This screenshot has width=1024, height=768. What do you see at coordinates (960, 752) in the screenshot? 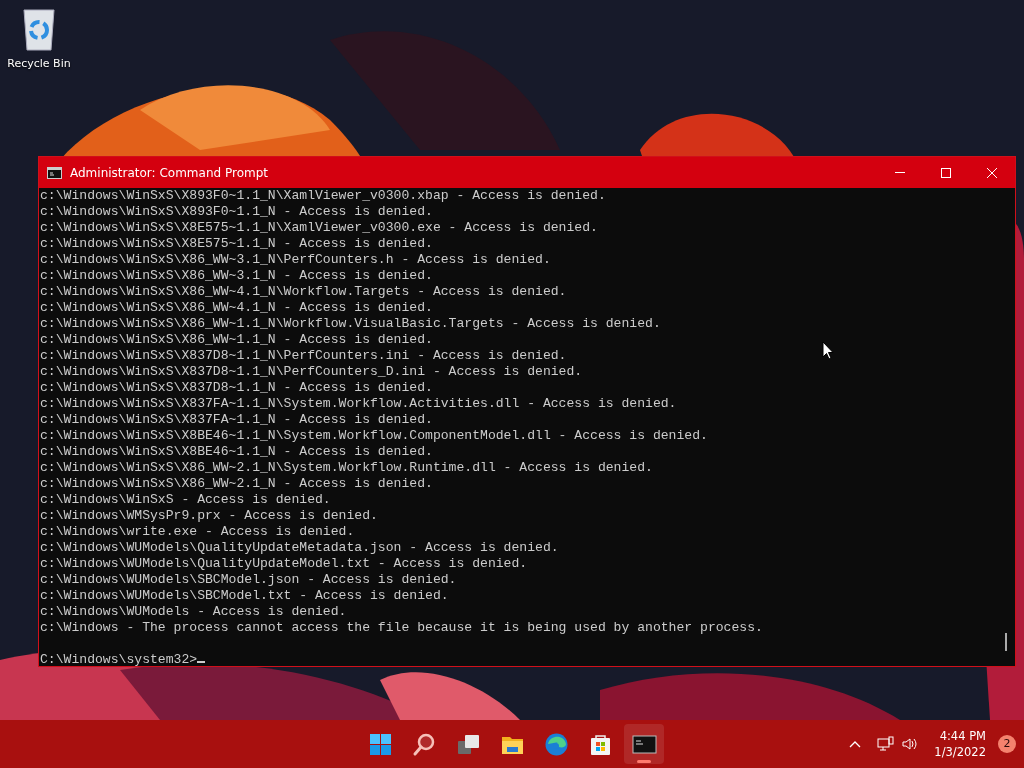
I see `clock-date: 1/3/2022` at bounding box center [960, 752].